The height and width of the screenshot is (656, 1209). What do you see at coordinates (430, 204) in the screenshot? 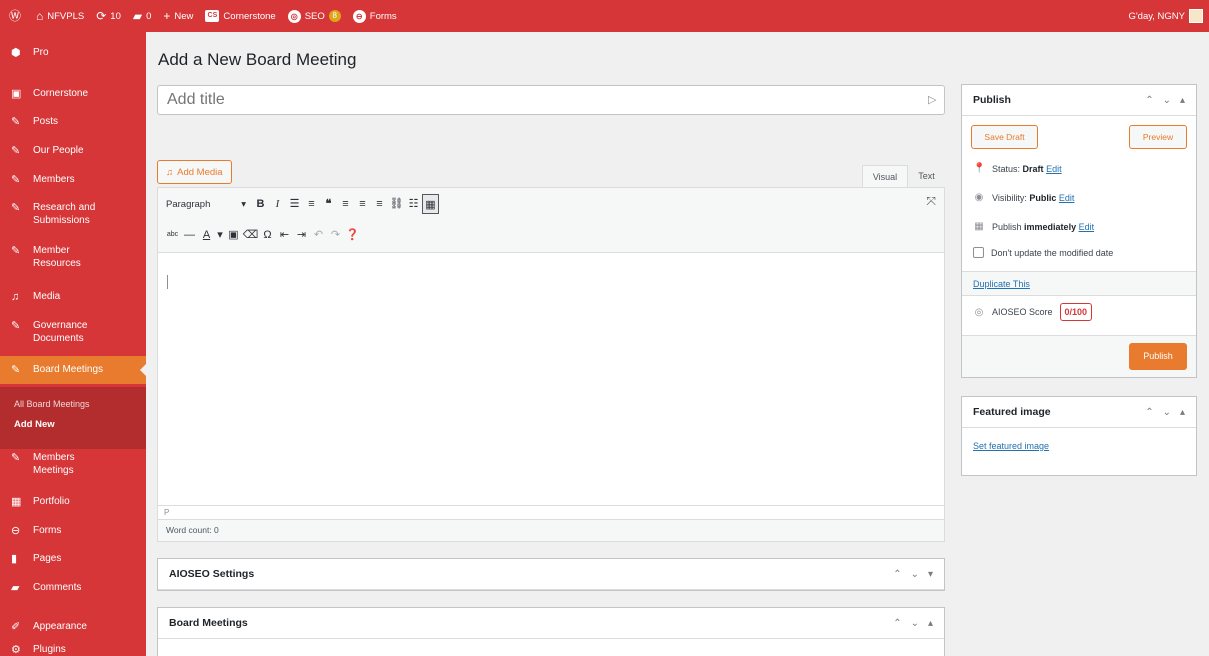
I see `toolbar-toggle-icon: ▦` at bounding box center [430, 204].